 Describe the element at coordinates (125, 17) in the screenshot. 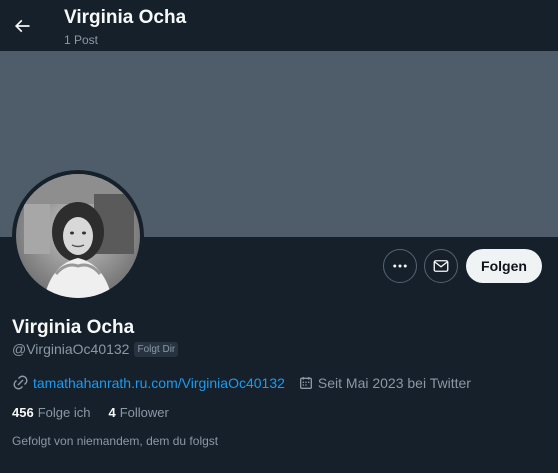

I see `header-profile-name: Virginia Ocha` at that location.